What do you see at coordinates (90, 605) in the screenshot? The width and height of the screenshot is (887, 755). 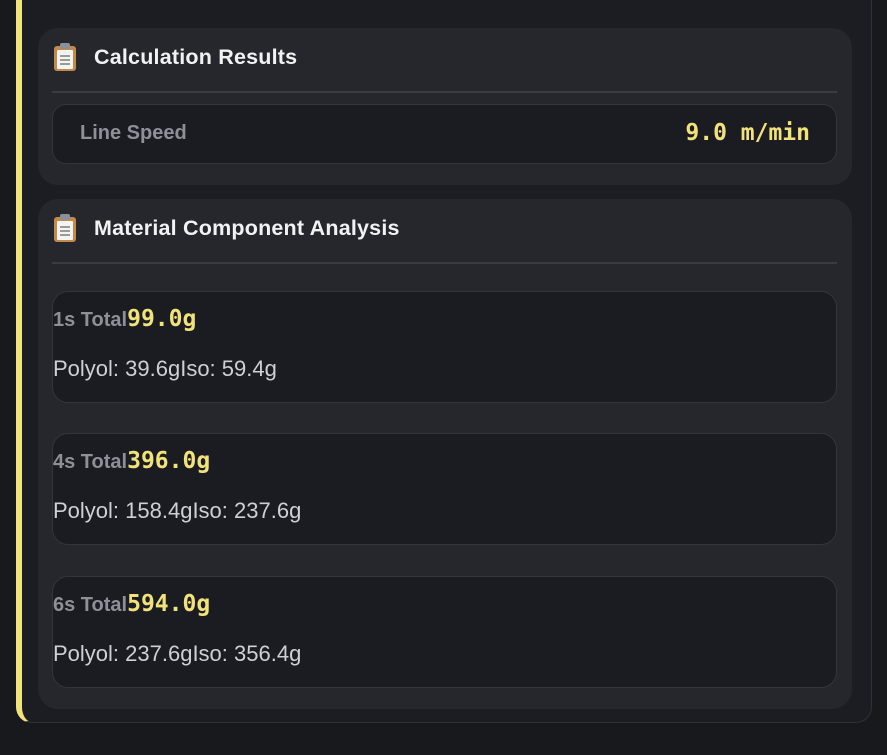 I see `material-item-label: 6s Total` at bounding box center [90, 605].